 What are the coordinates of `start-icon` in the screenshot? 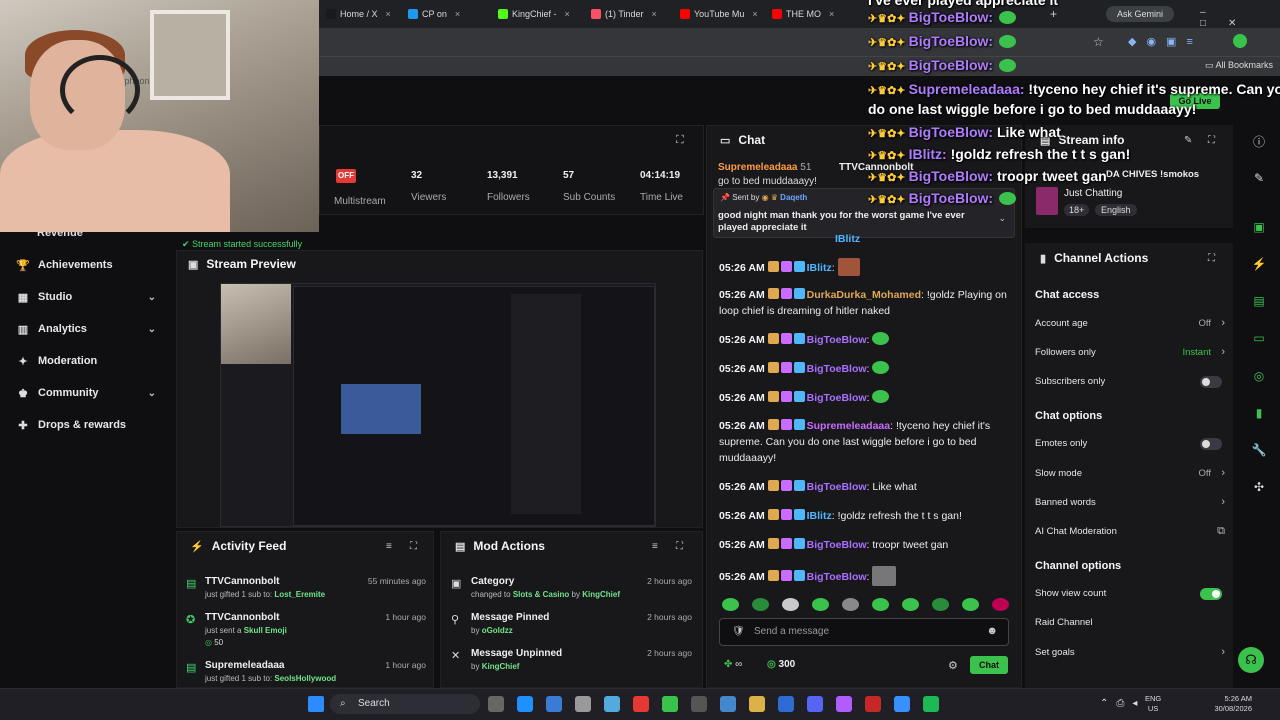 It's located at (316, 704).